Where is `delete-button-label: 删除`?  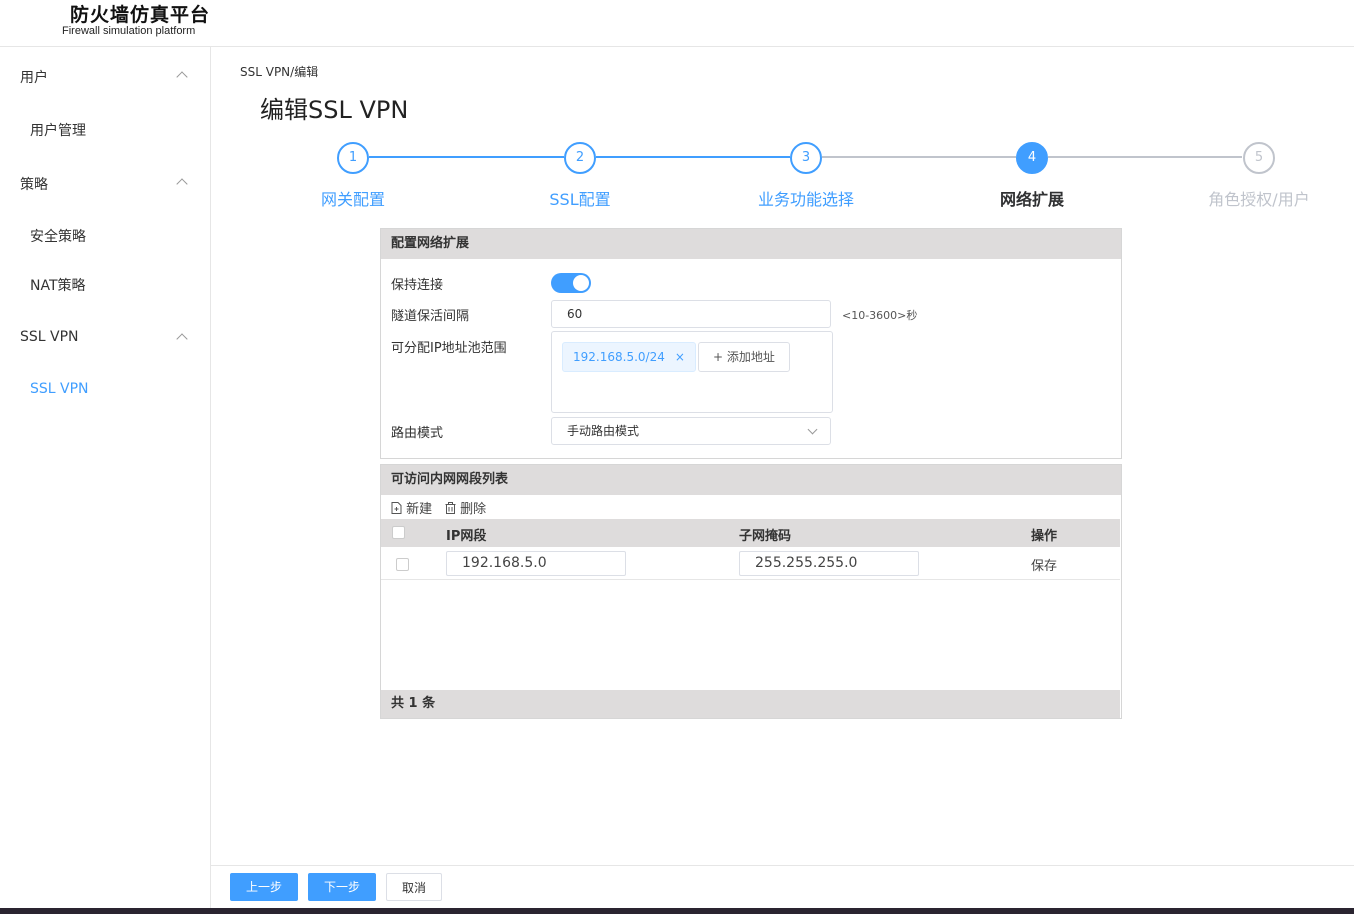 delete-button-label: 删除 is located at coordinates (473, 509).